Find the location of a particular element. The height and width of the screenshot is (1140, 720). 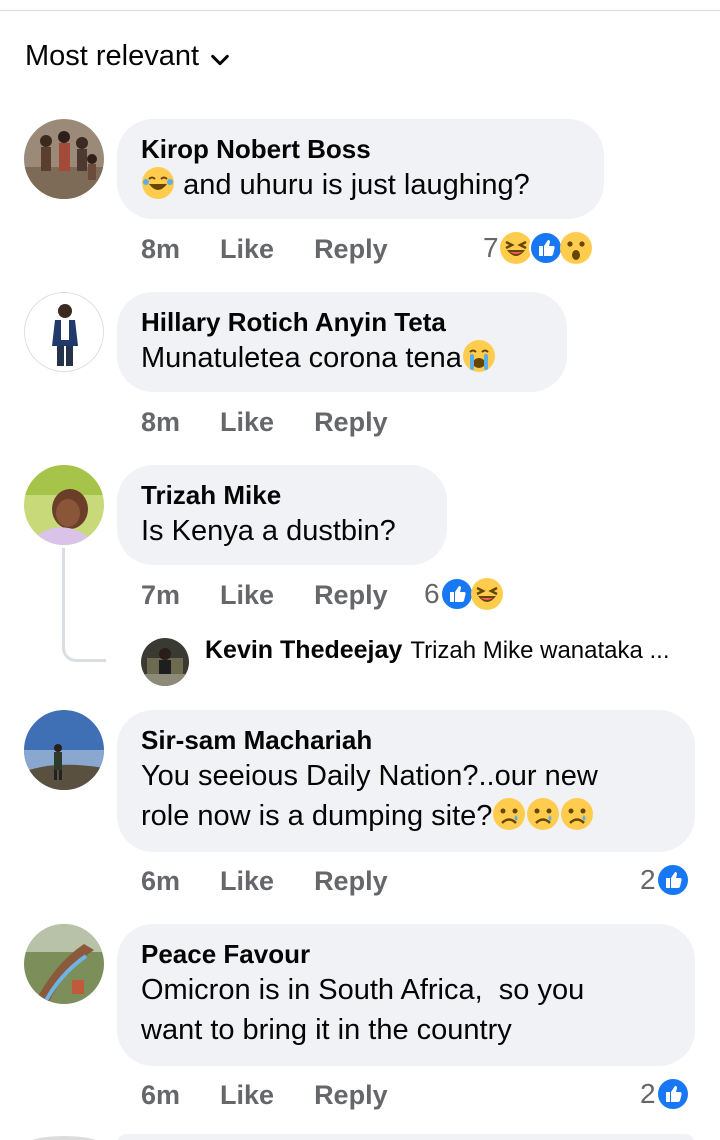

comment-text: and uhuru is just laughing? is located at coordinates (360, 185).